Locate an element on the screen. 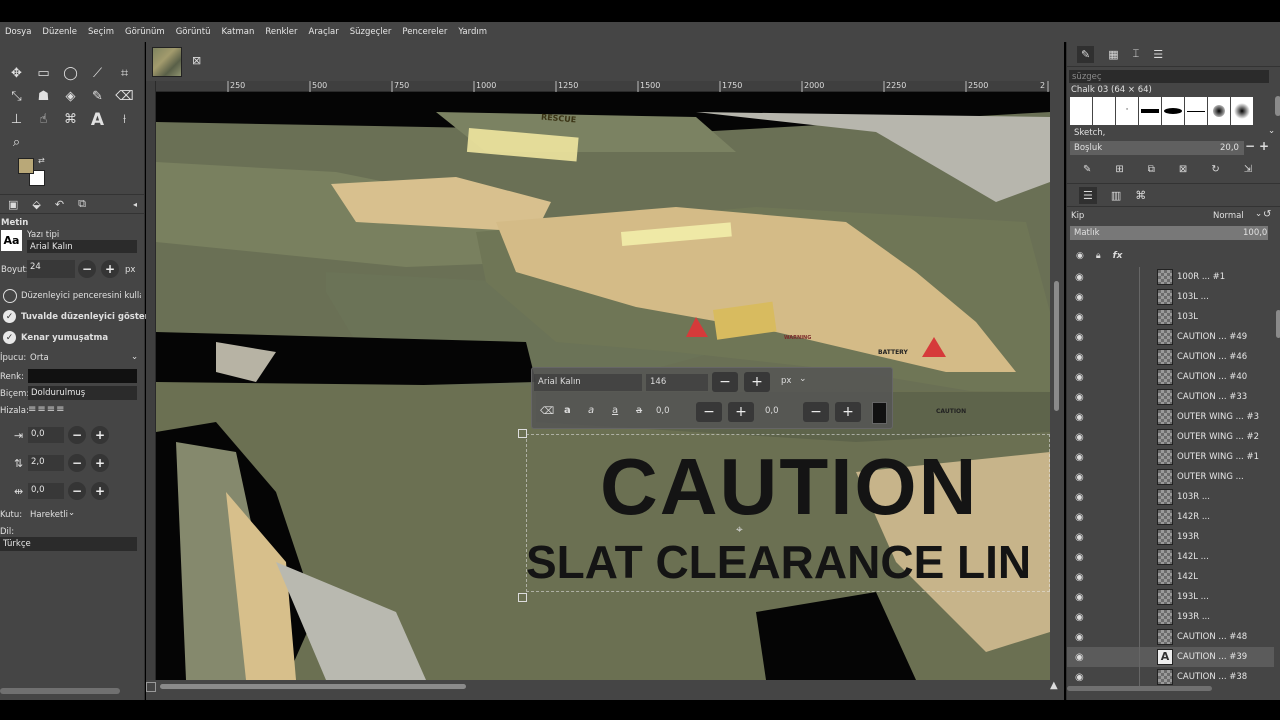 The width and height of the screenshot is (1280, 720). kerning-decrease-button: − is located at coordinates (816, 412).